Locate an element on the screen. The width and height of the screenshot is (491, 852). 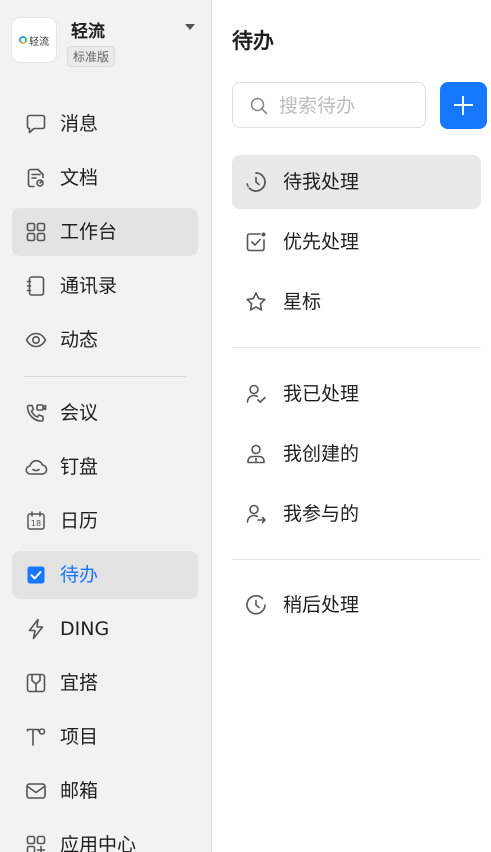
mail-icon is located at coordinates (36, 791).